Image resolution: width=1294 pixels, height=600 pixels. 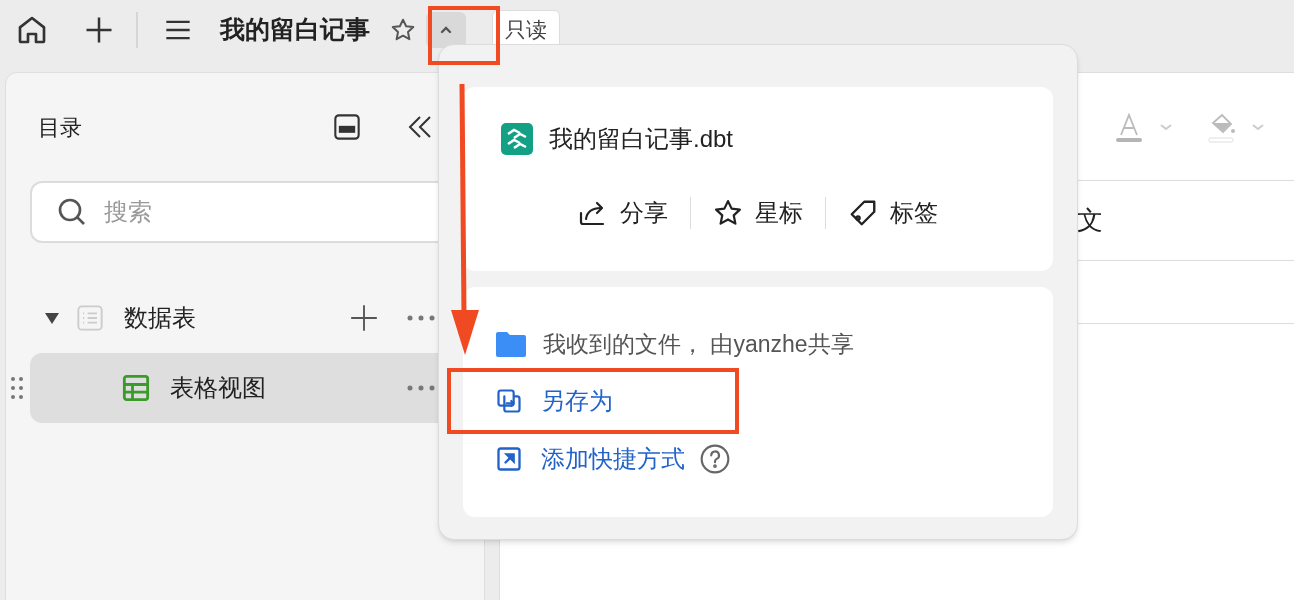 What do you see at coordinates (60, 127) in the screenshot?
I see `sidebar-title: 目录` at bounding box center [60, 127].